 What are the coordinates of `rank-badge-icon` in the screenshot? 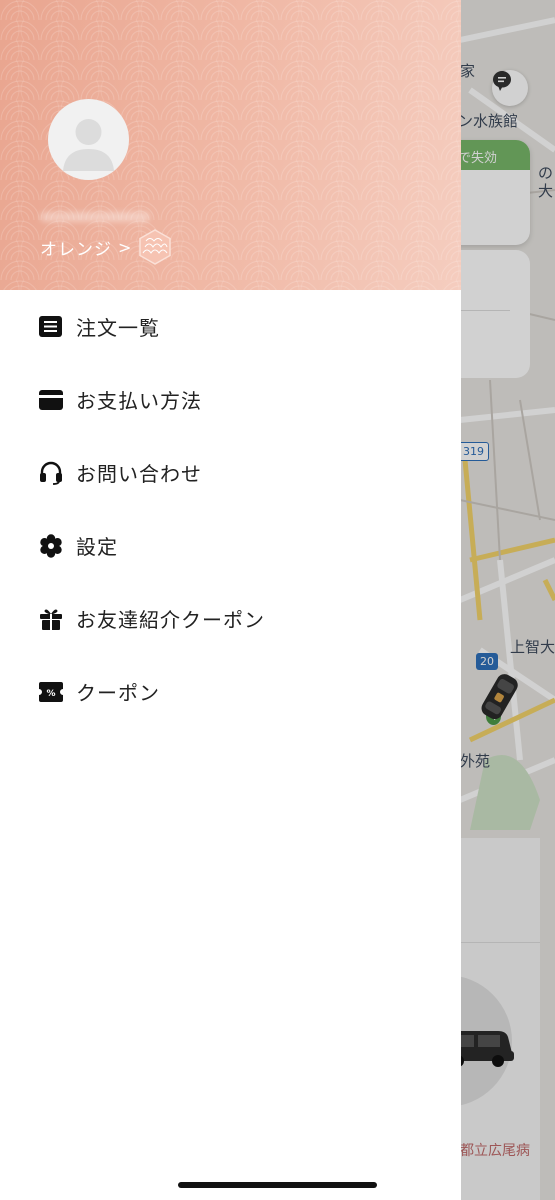 It's located at (155, 247).